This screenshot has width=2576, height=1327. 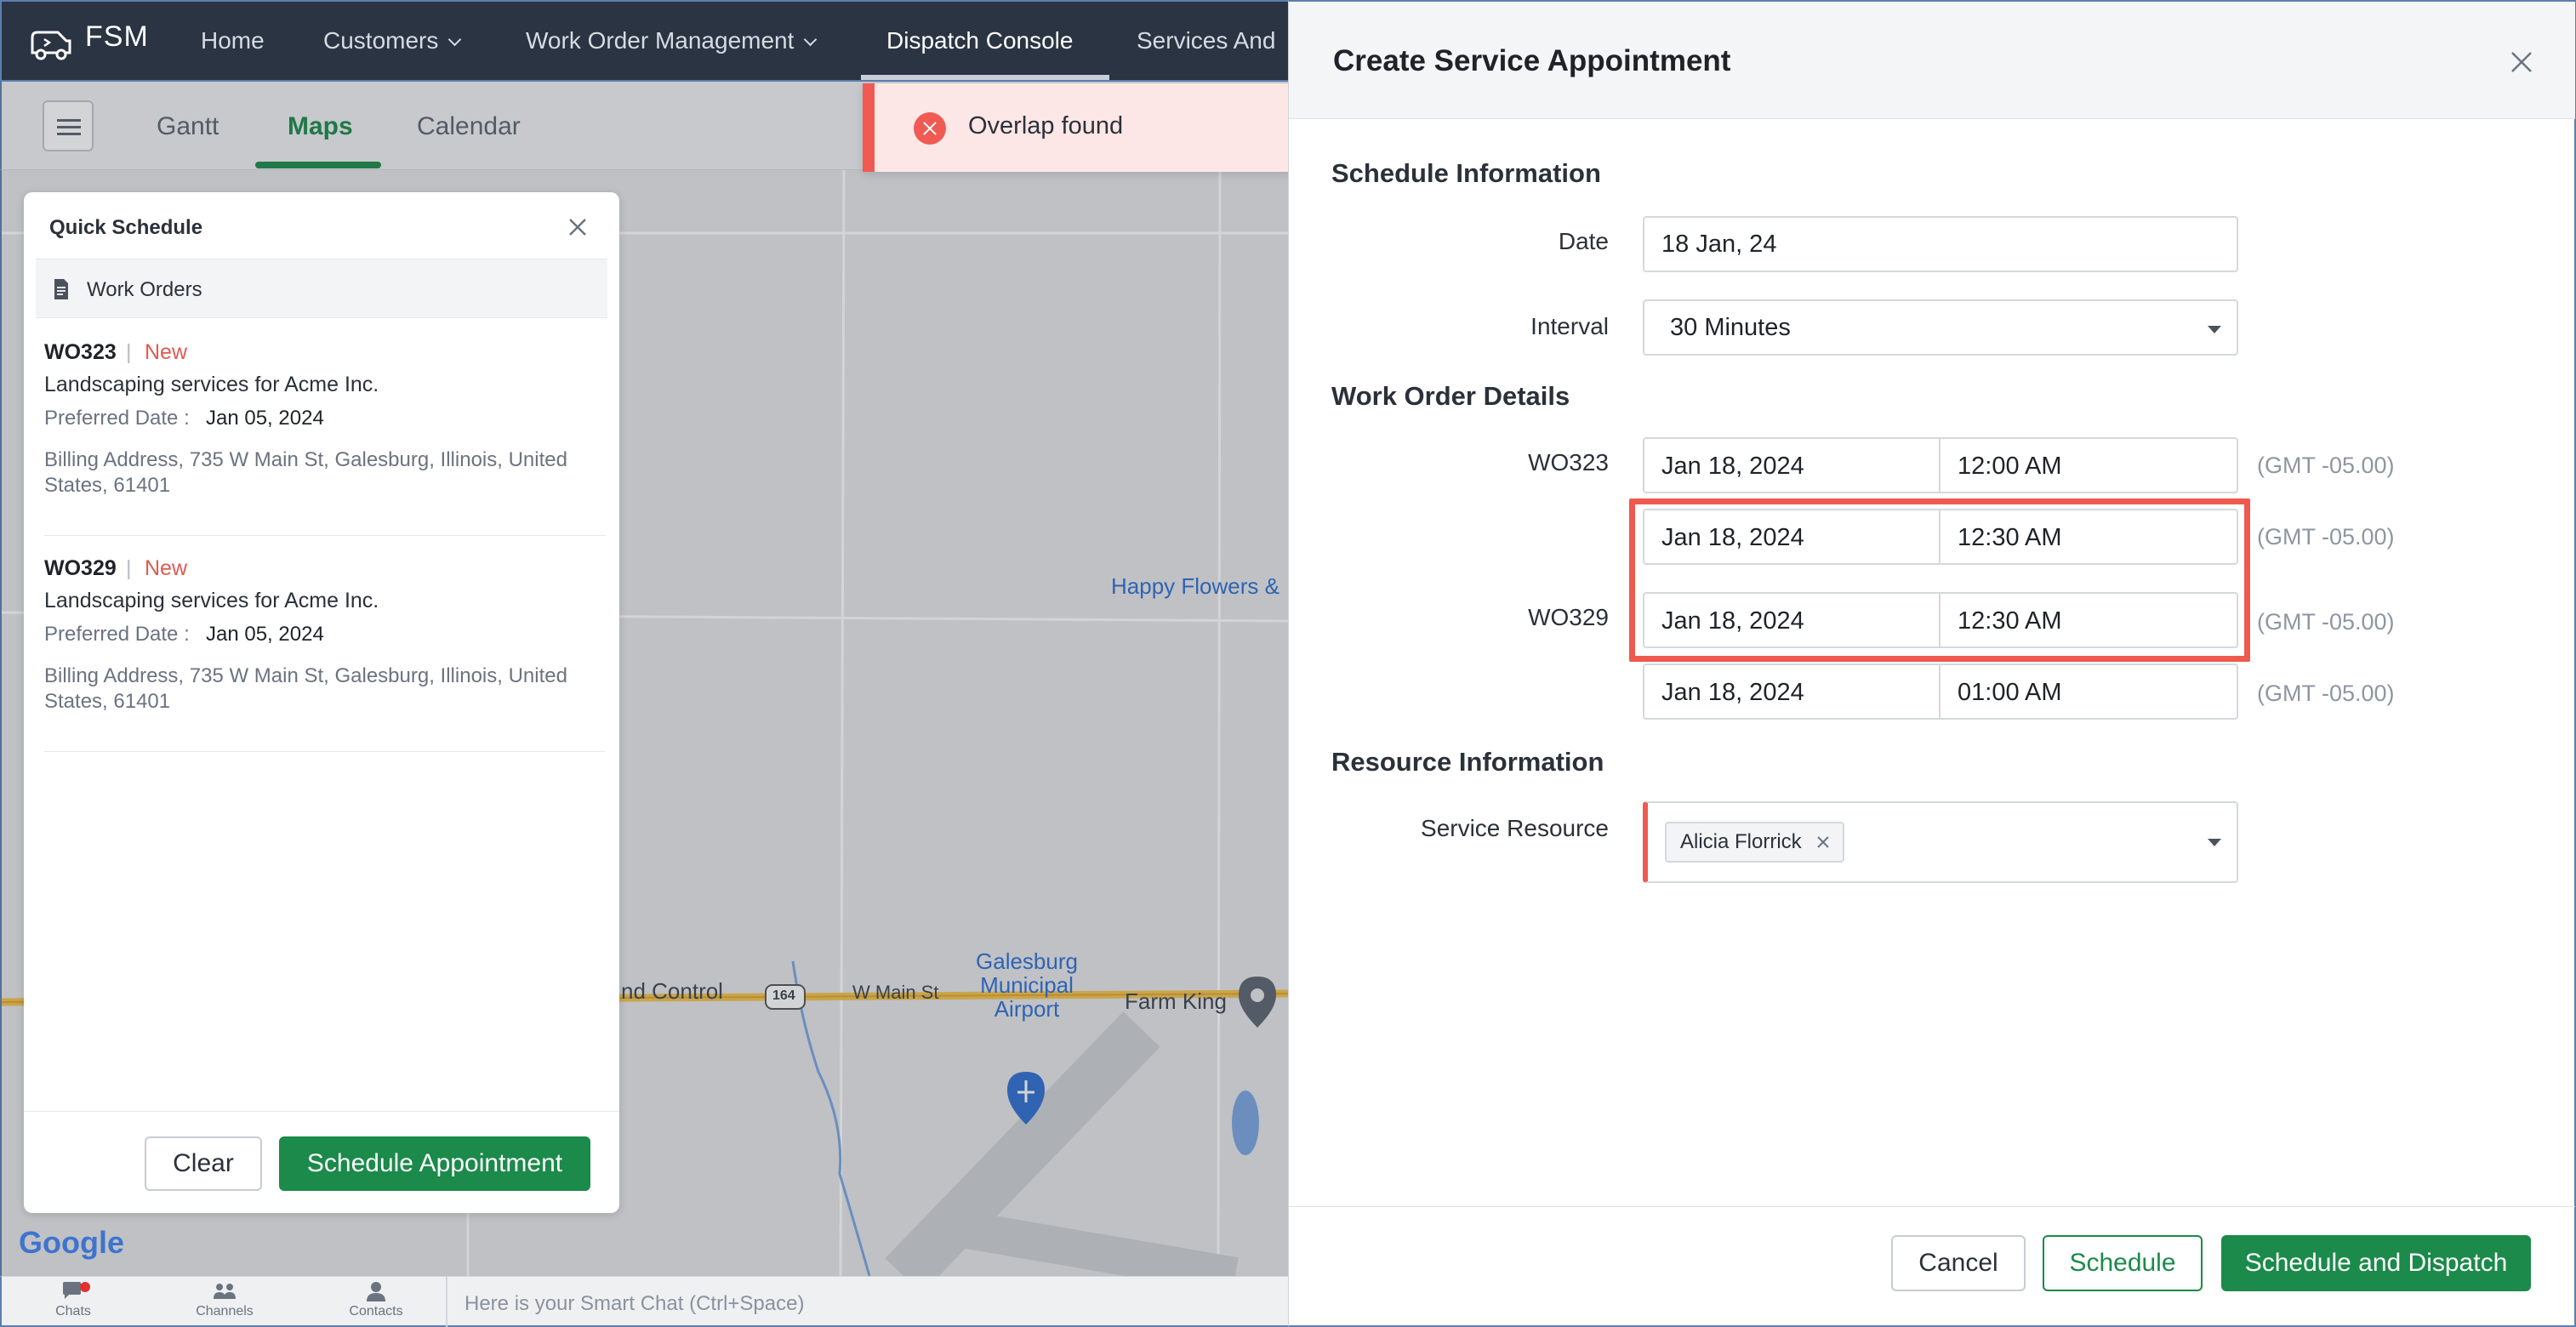 I want to click on nav-item-home: Home, so click(x=233, y=40).